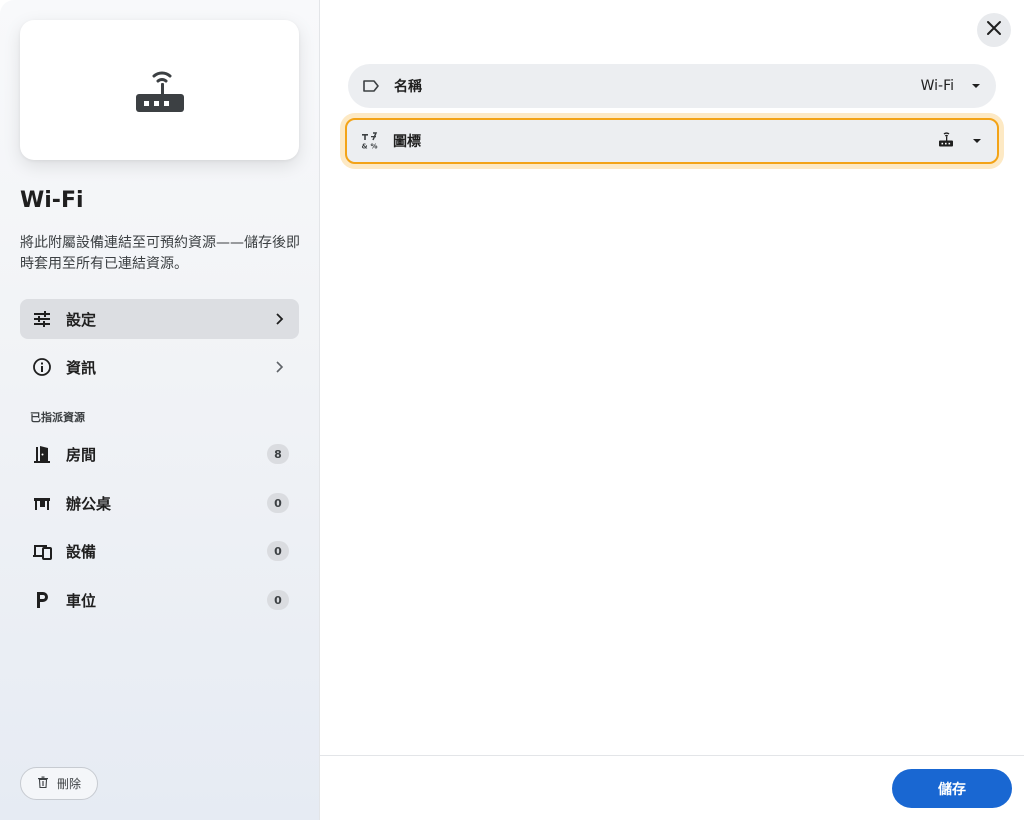 Image resolution: width=1024 pixels, height=820 pixels. What do you see at coordinates (42, 600) in the screenshot?
I see `parking-icon` at bounding box center [42, 600].